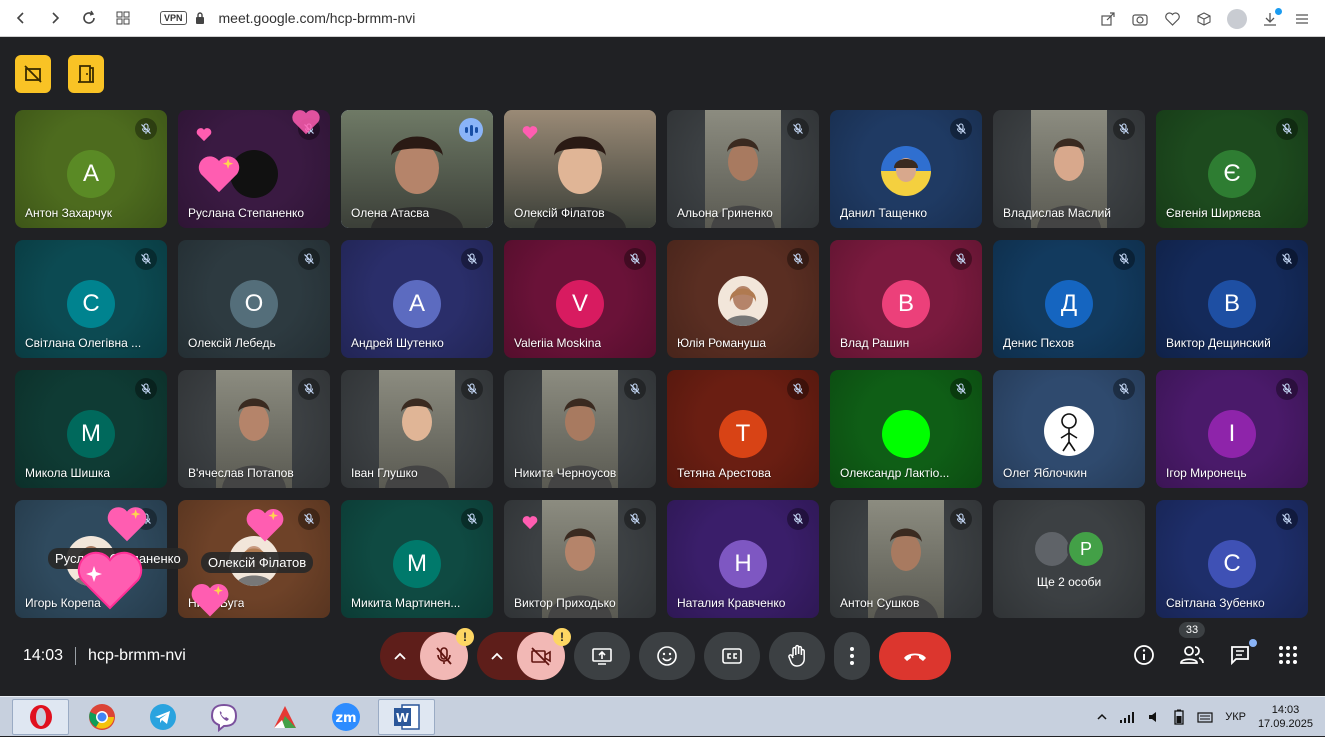 The image size is (1325, 737). Describe the element at coordinates (123, 18) in the screenshot. I see `tabs-grid-icon` at that location.